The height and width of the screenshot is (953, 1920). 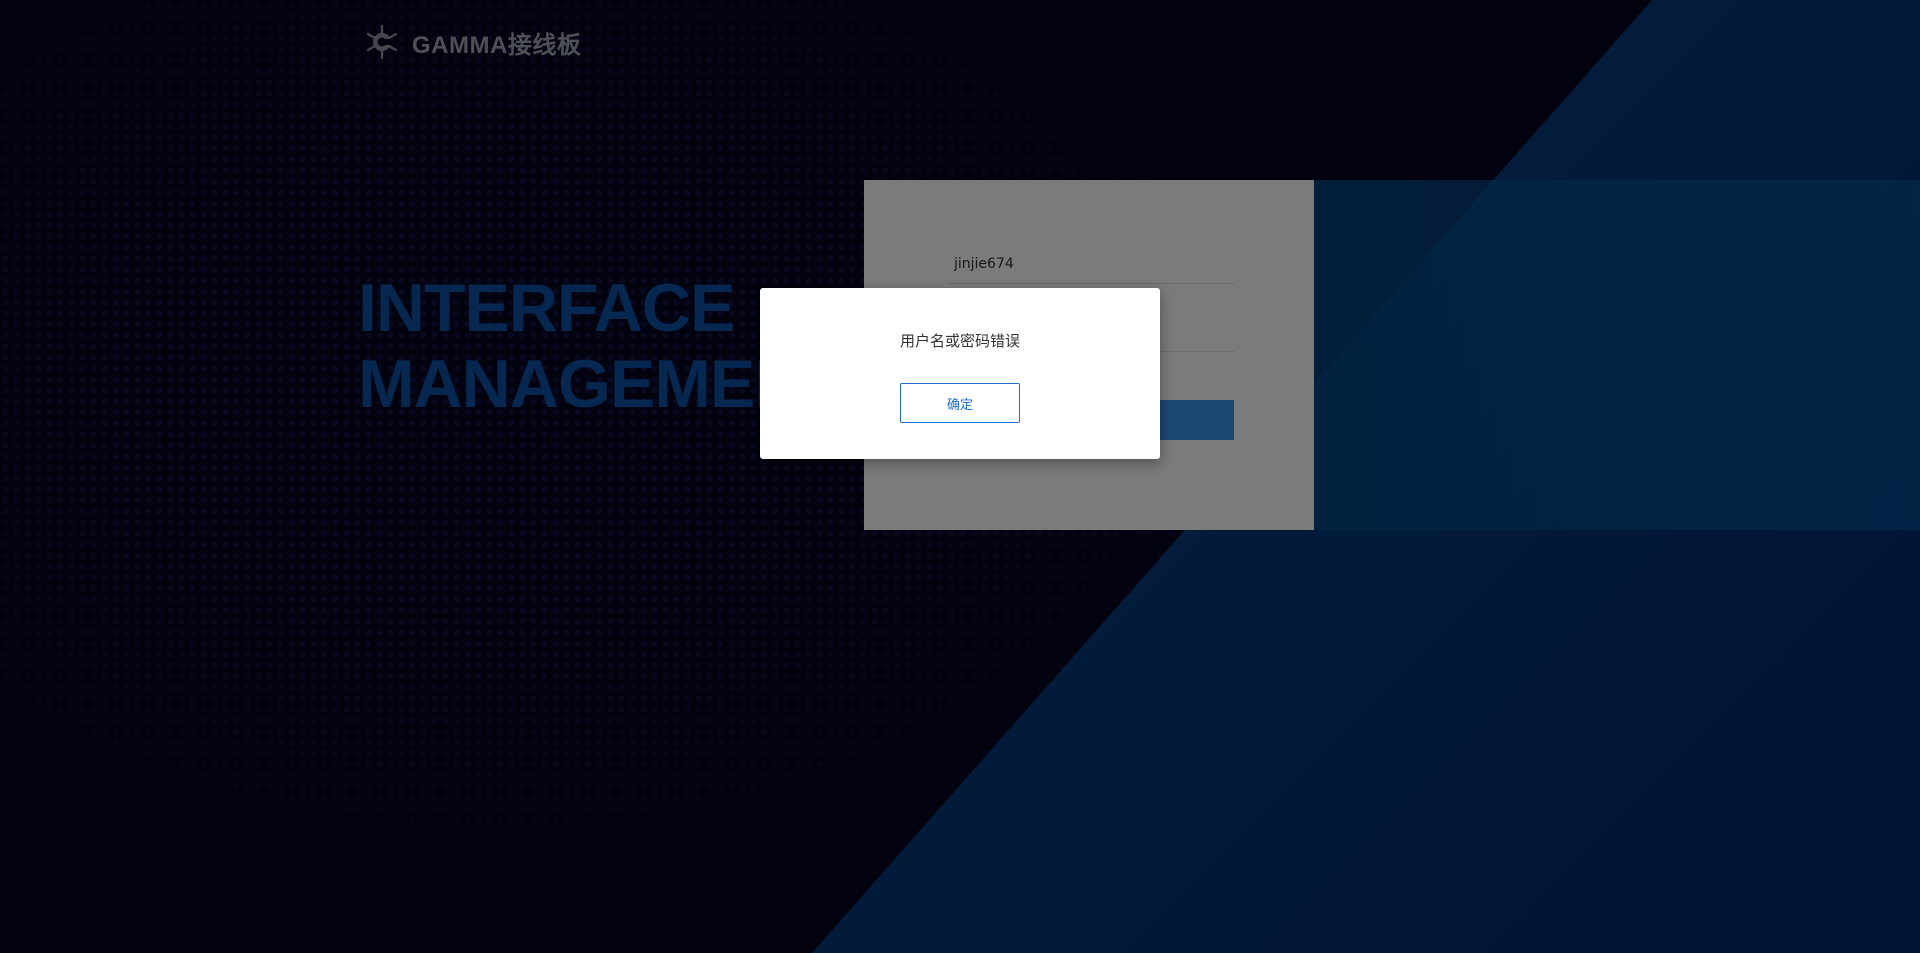 What do you see at coordinates (960, 403) in the screenshot?
I see `confirm-button: 确定` at bounding box center [960, 403].